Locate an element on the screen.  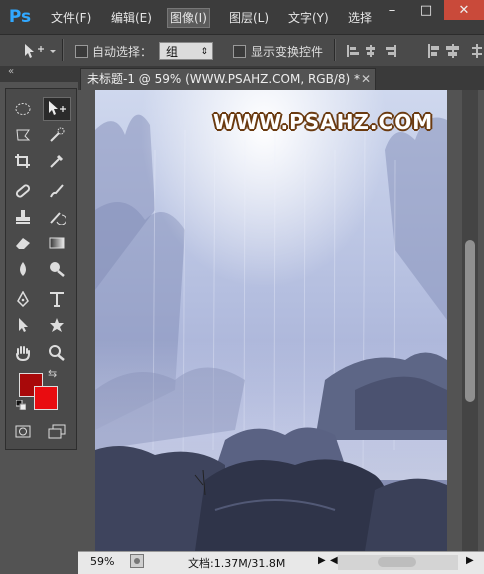
options-bar: 自动选择： 组 ⇕ 显示变换控件 is located at coordinates (242, 51).